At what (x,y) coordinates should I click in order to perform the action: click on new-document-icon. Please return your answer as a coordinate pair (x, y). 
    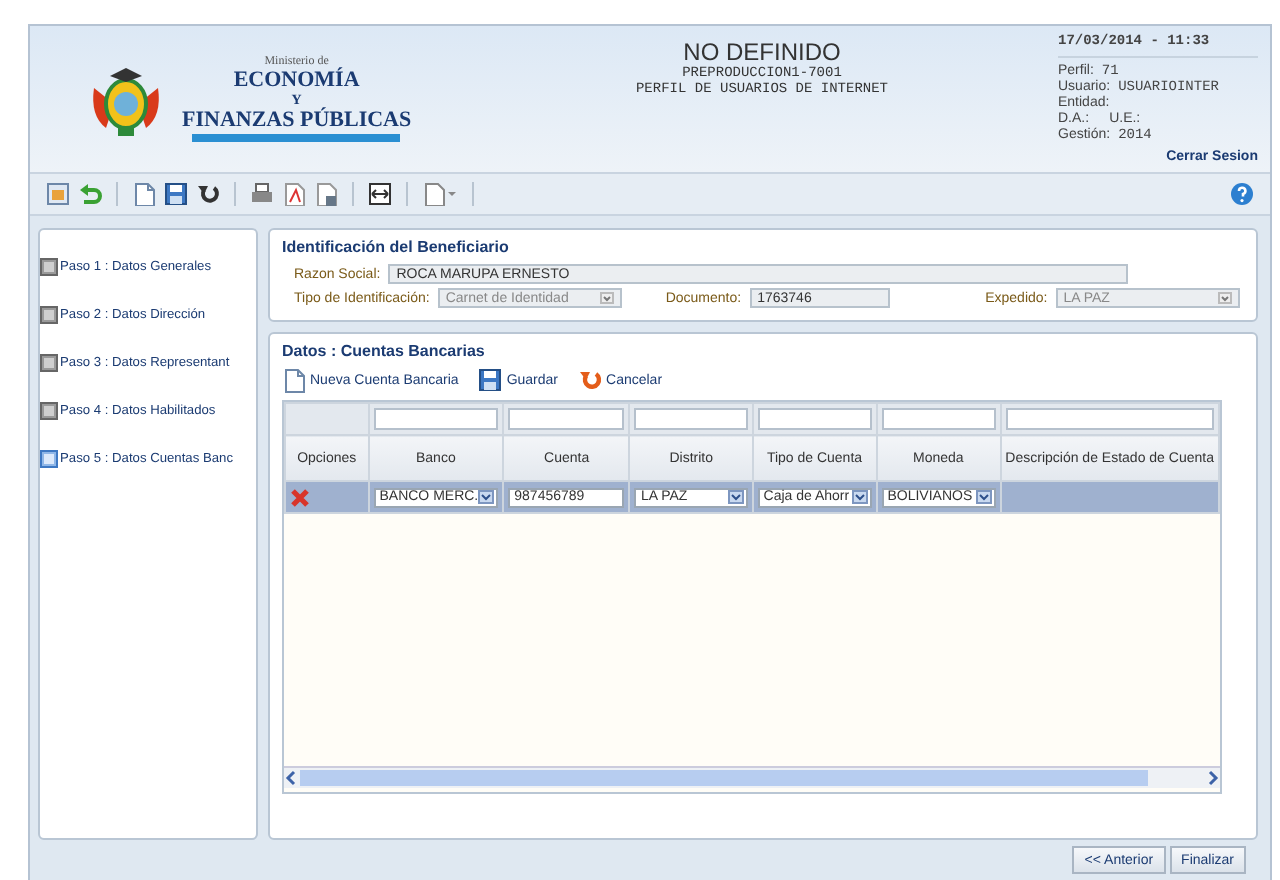
    Looking at the image, I should click on (294, 381).